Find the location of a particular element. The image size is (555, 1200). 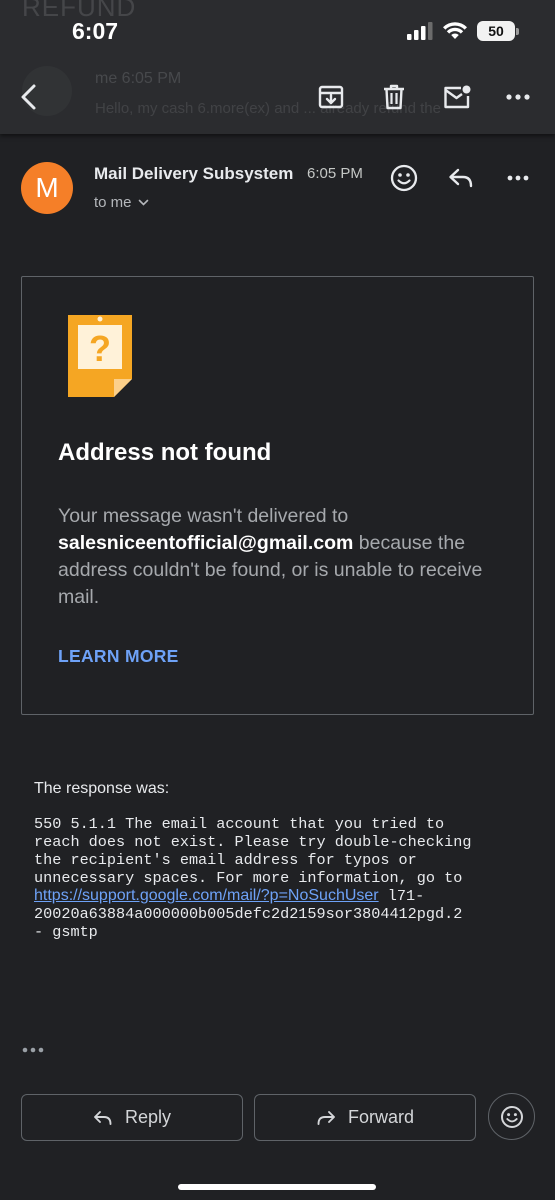

archive-icon is located at coordinates (331, 97).